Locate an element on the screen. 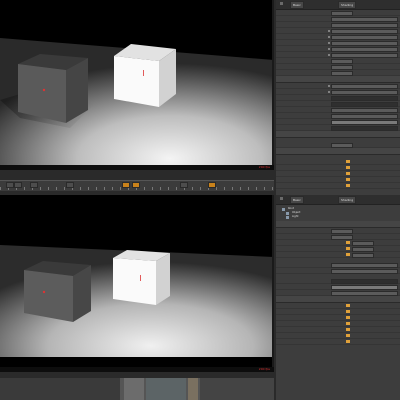 Image resolution: width=400 pixels, height=400 pixels. autokey-button is located at coordinates (136, 185).